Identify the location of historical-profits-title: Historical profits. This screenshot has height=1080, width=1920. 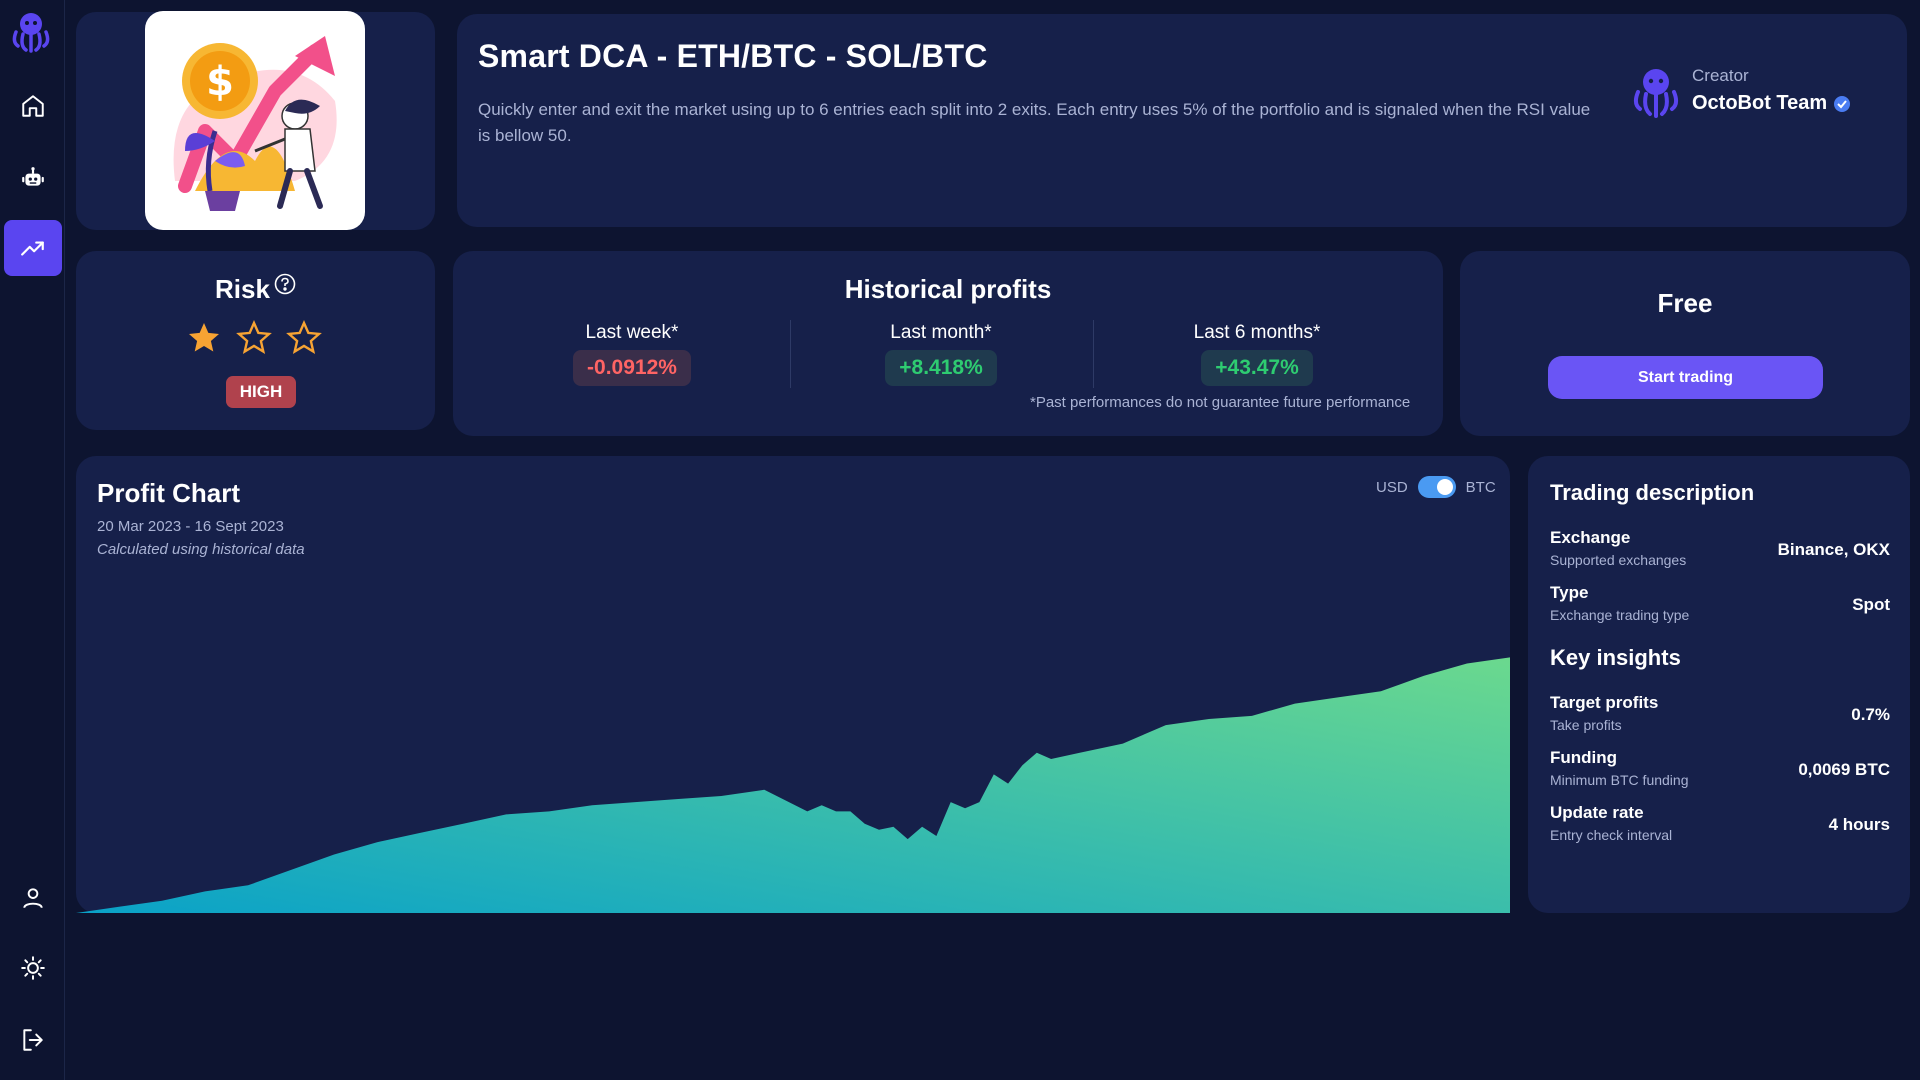
(948, 289).